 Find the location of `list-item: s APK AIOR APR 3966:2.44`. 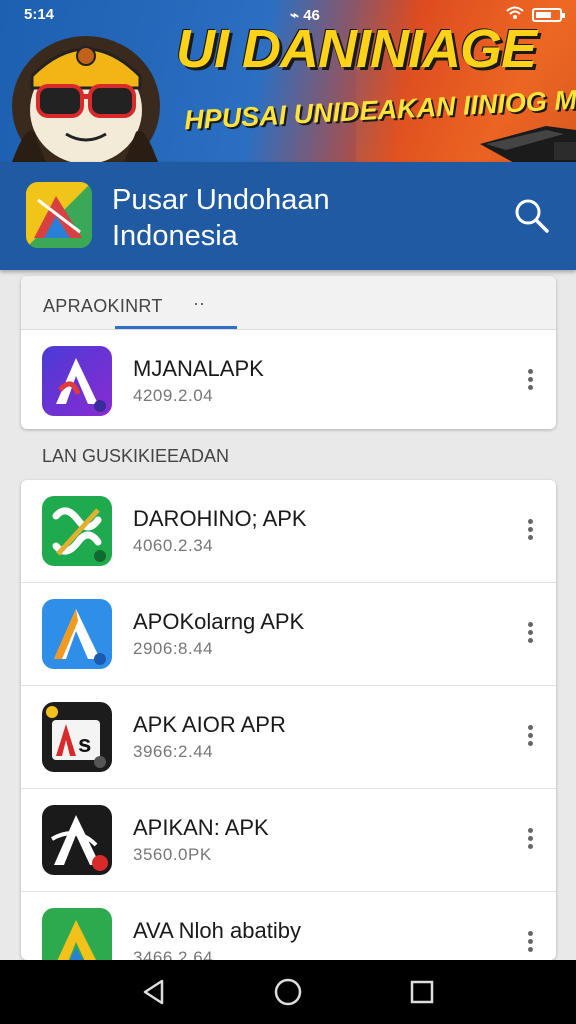

list-item: s APK AIOR APR 3966:2.44 is located at coordinates (288, 737).